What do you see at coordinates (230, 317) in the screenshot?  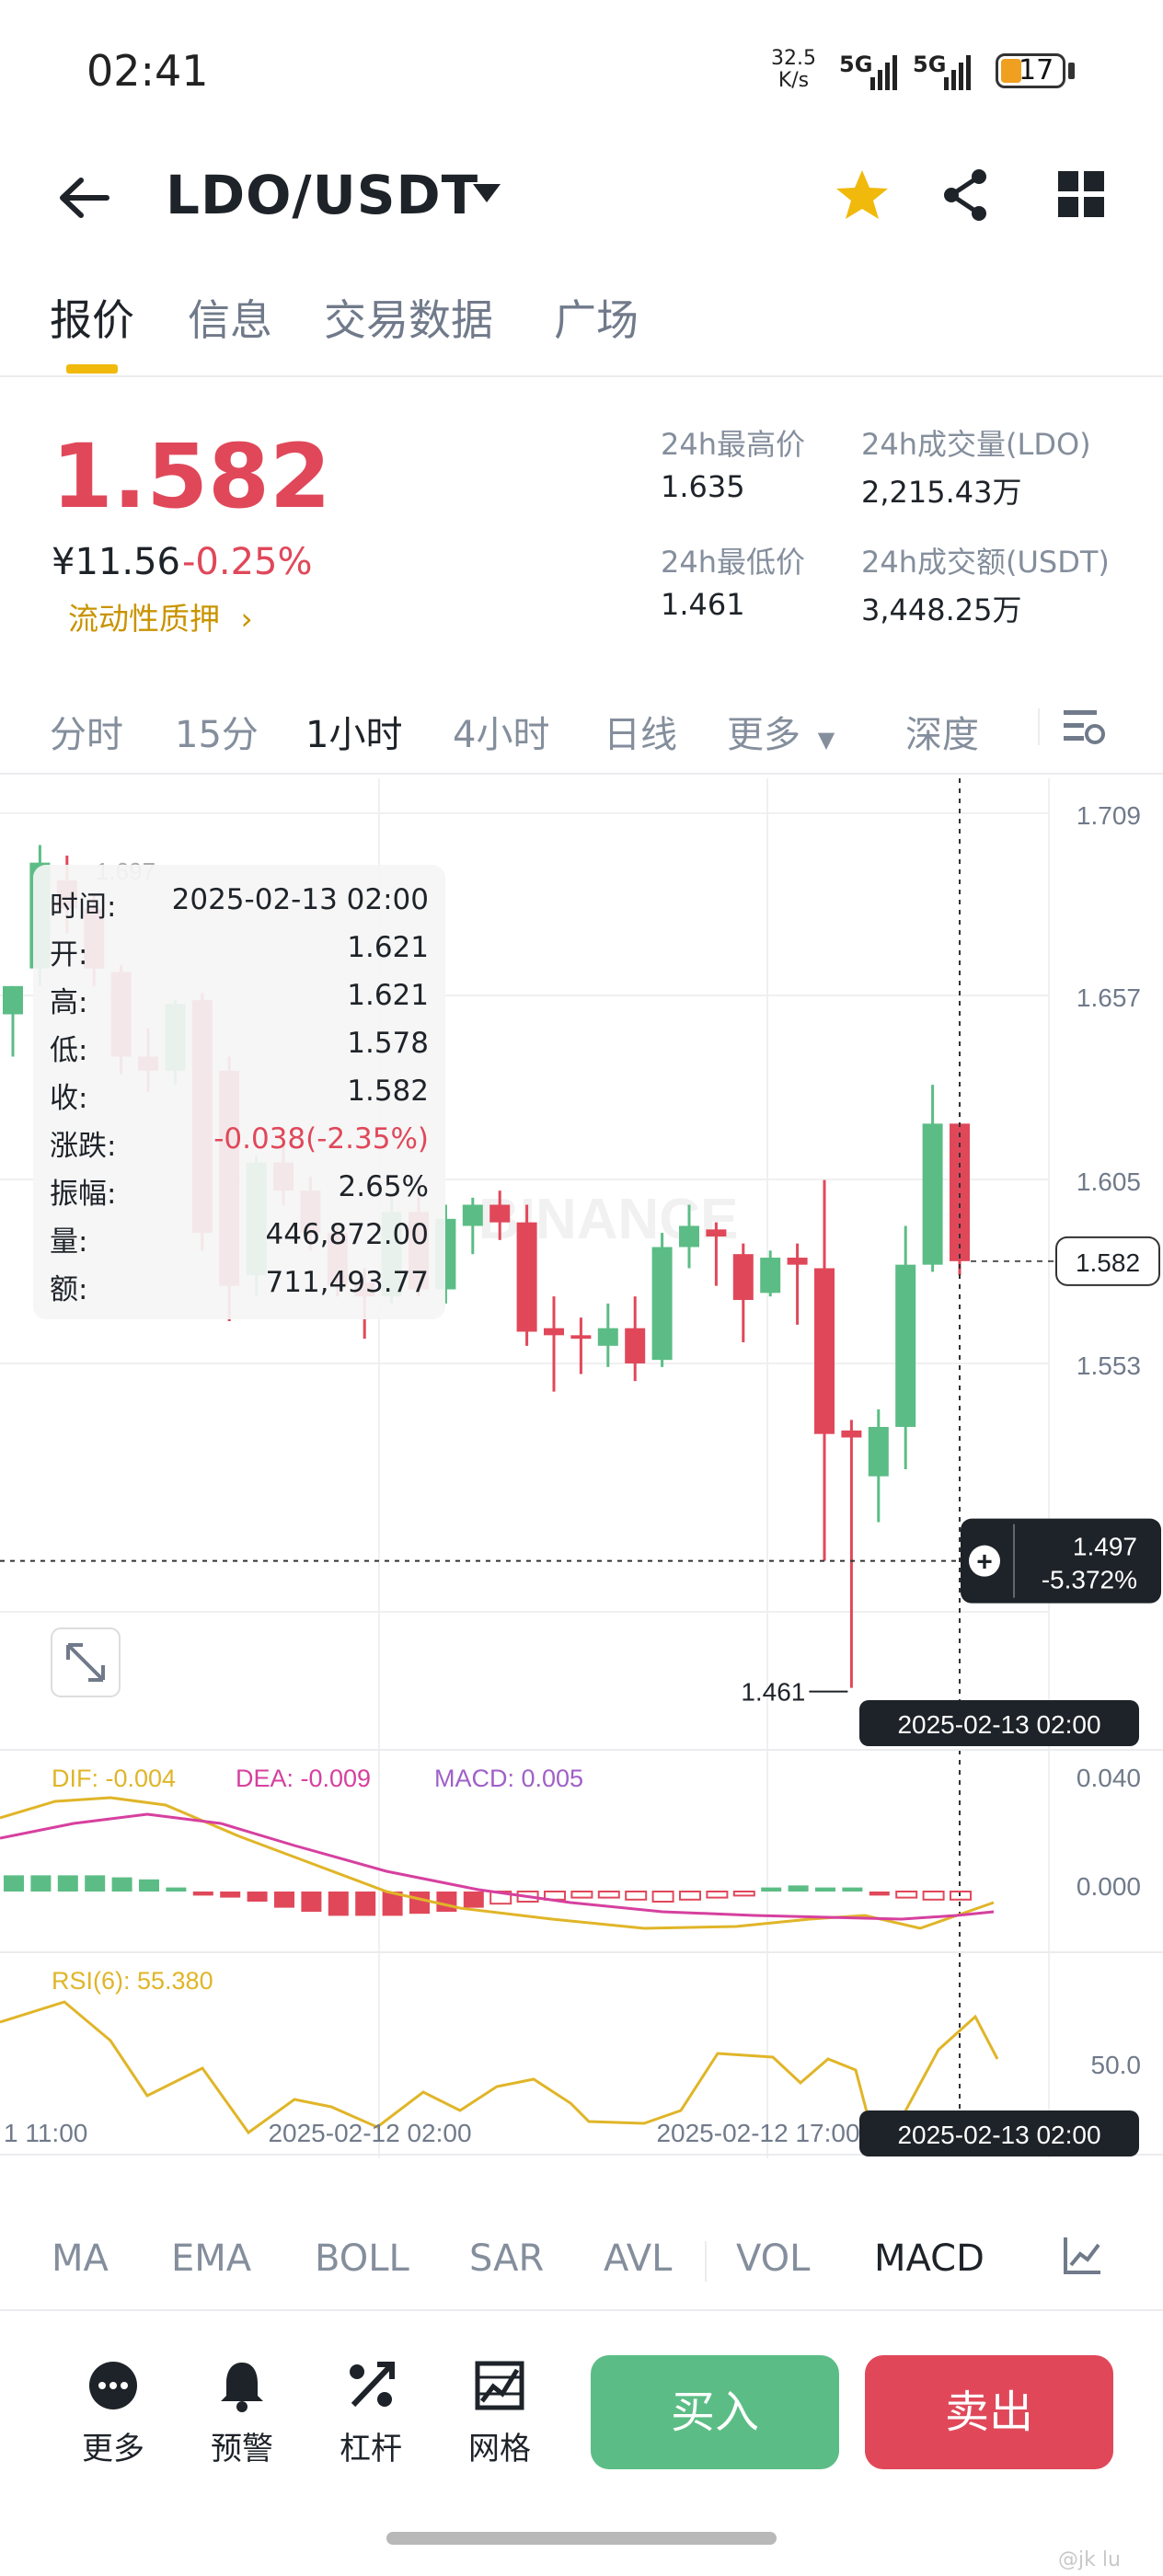 I see `tab-info: 信息` at bounding box center [230, 317].